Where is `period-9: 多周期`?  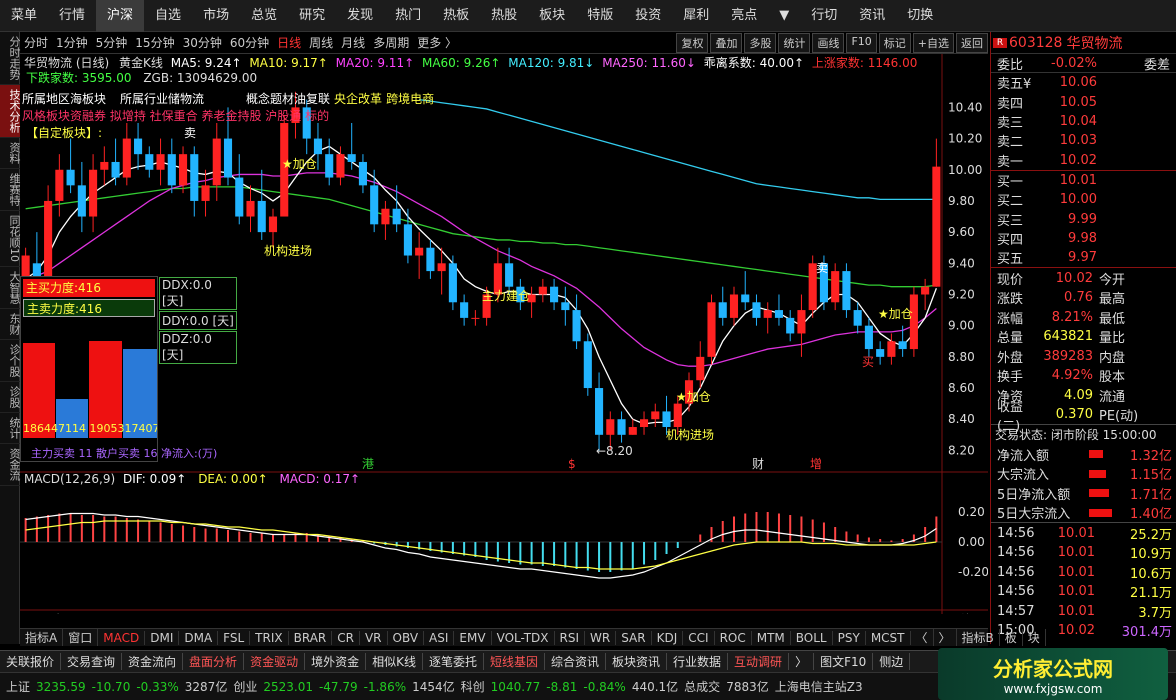 period-9: 多周期 is located at coordinates (391, 42).